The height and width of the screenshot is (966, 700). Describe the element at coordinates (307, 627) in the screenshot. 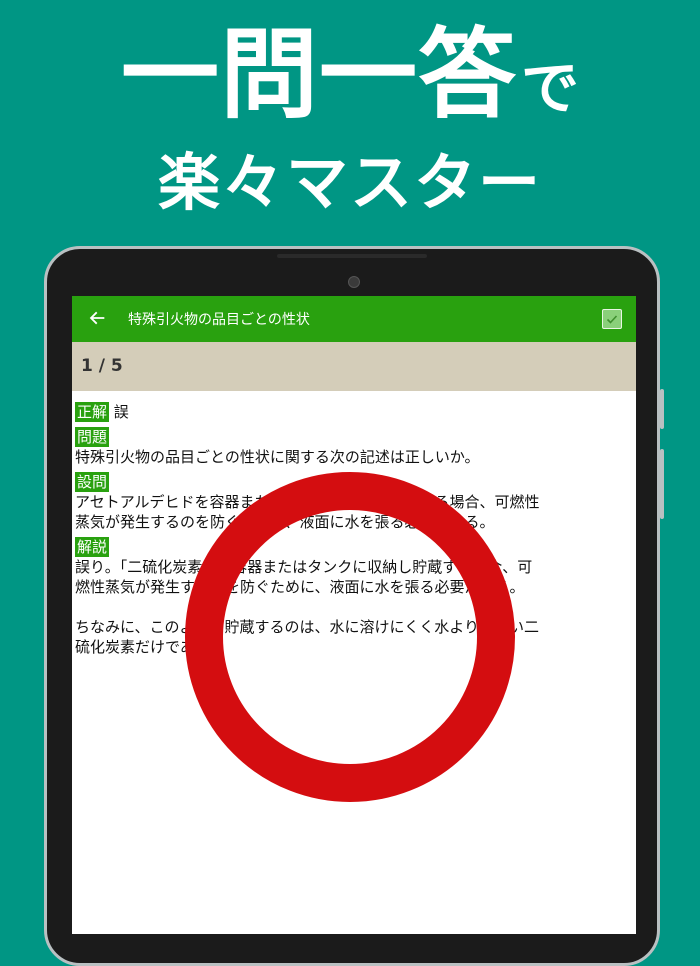

I see `note-line: ちなみに、このように貯蔵するのは、水に溶けにくく水よりも重い二` at that location.